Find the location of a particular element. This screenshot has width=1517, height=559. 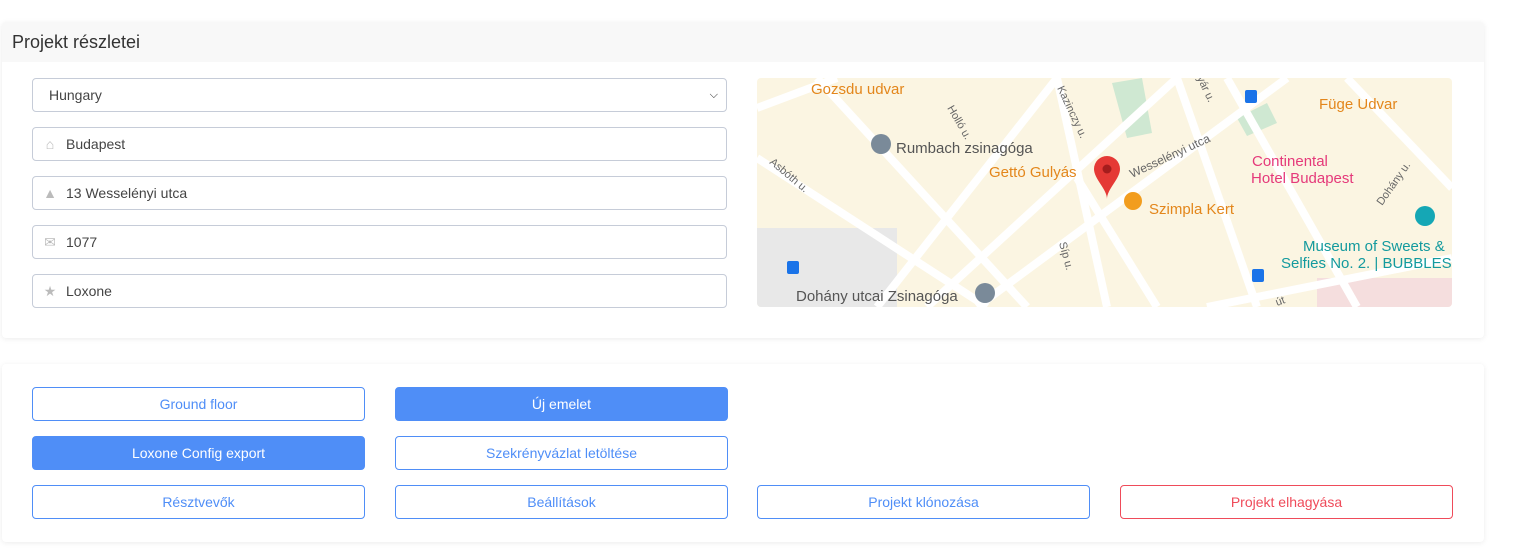

new-floor-button: Új emelet is located at coordinates (561, 404).